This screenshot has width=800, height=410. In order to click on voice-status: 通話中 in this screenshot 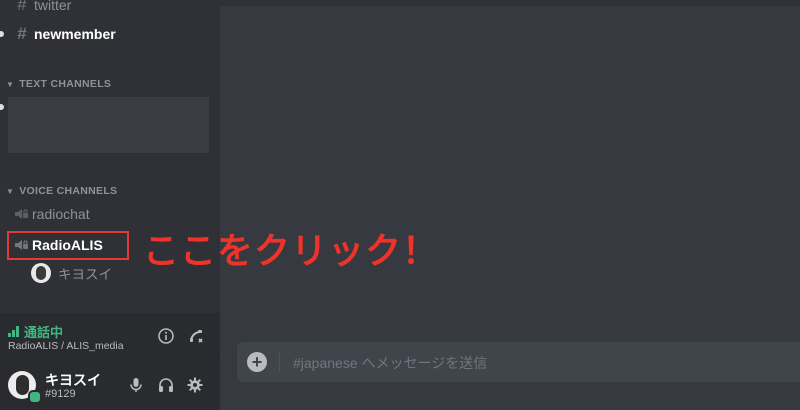, I will do `click(35, 331)`.